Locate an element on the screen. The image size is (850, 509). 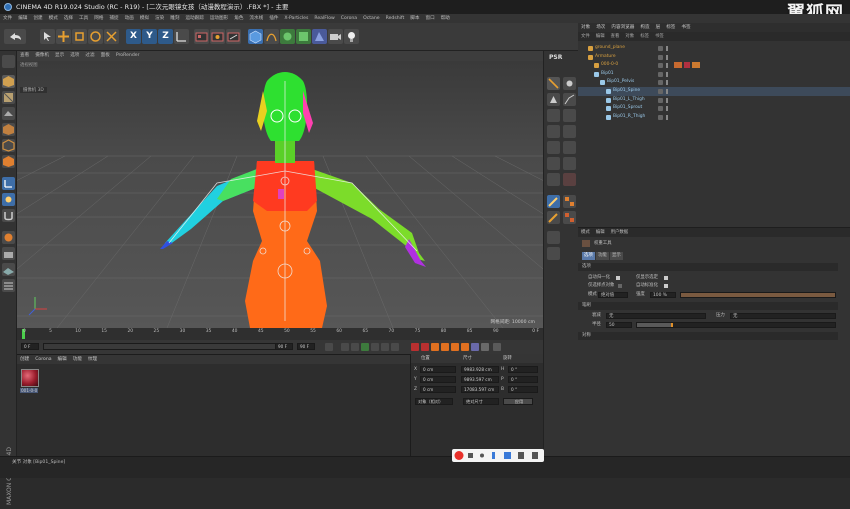
object-row: Armature is located at coordinates (714, 57).